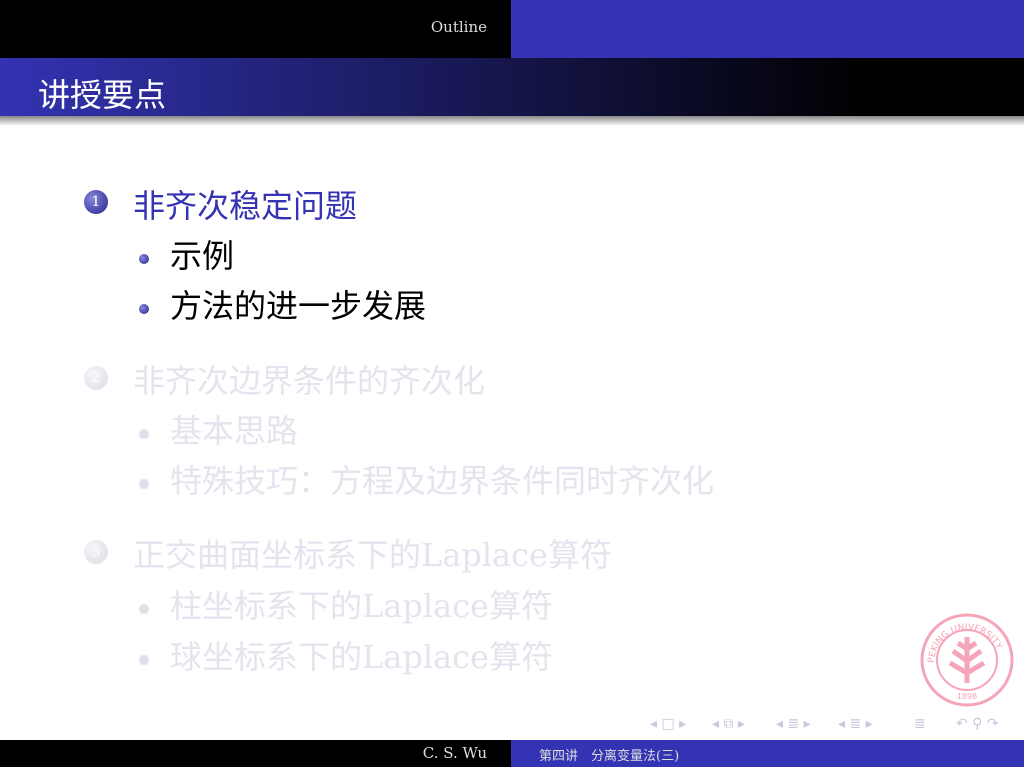 The image size is (1024, 767). What do you see at coordinates (767, 753) in the screenshot?
I see `footer-right: 第四讲 分离变量法(三)` at bounding box center [767, 753].